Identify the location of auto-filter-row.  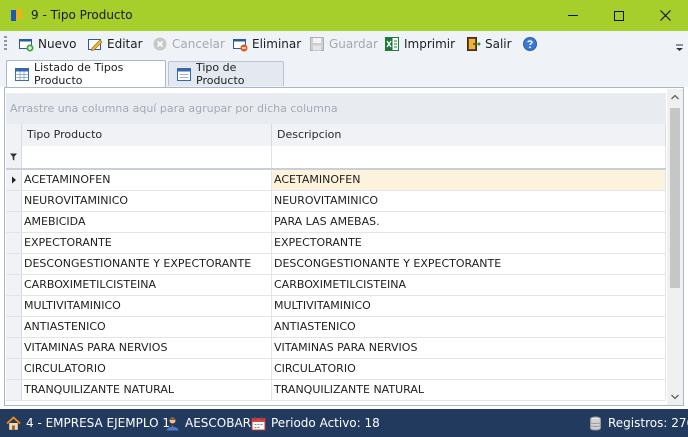
(336, 158).